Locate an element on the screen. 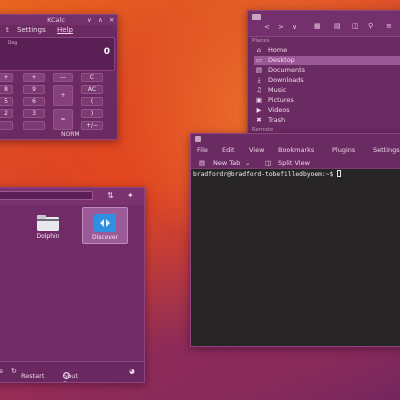 The width and height of the screenshot is (400, 400). key-plus-2: + is located at coordinates (34, 77).